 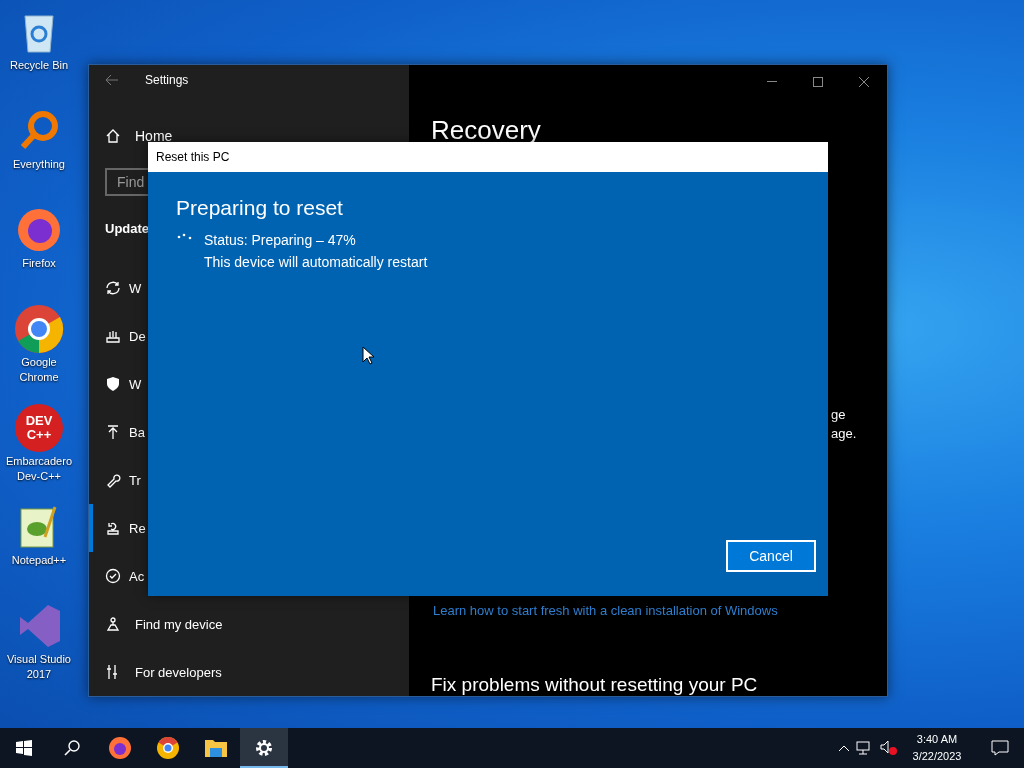 I want to click on section-heading: Fix problems without resetting your PC, so click(x=595, y=685).